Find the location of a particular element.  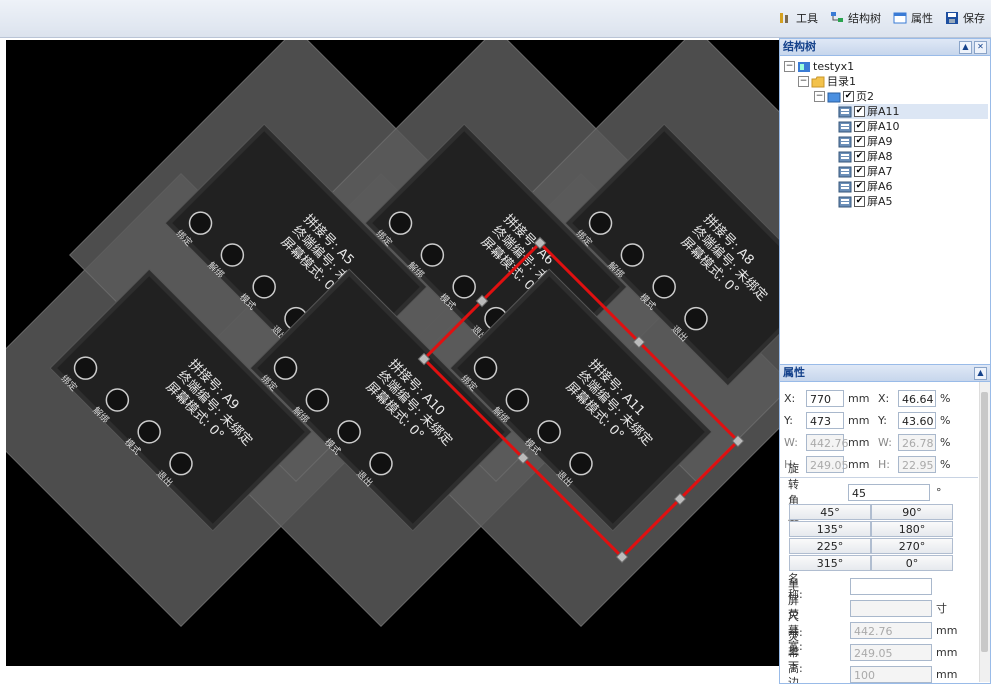

tree-label-screen: 屏A11 is located at coordinates (883, 111).